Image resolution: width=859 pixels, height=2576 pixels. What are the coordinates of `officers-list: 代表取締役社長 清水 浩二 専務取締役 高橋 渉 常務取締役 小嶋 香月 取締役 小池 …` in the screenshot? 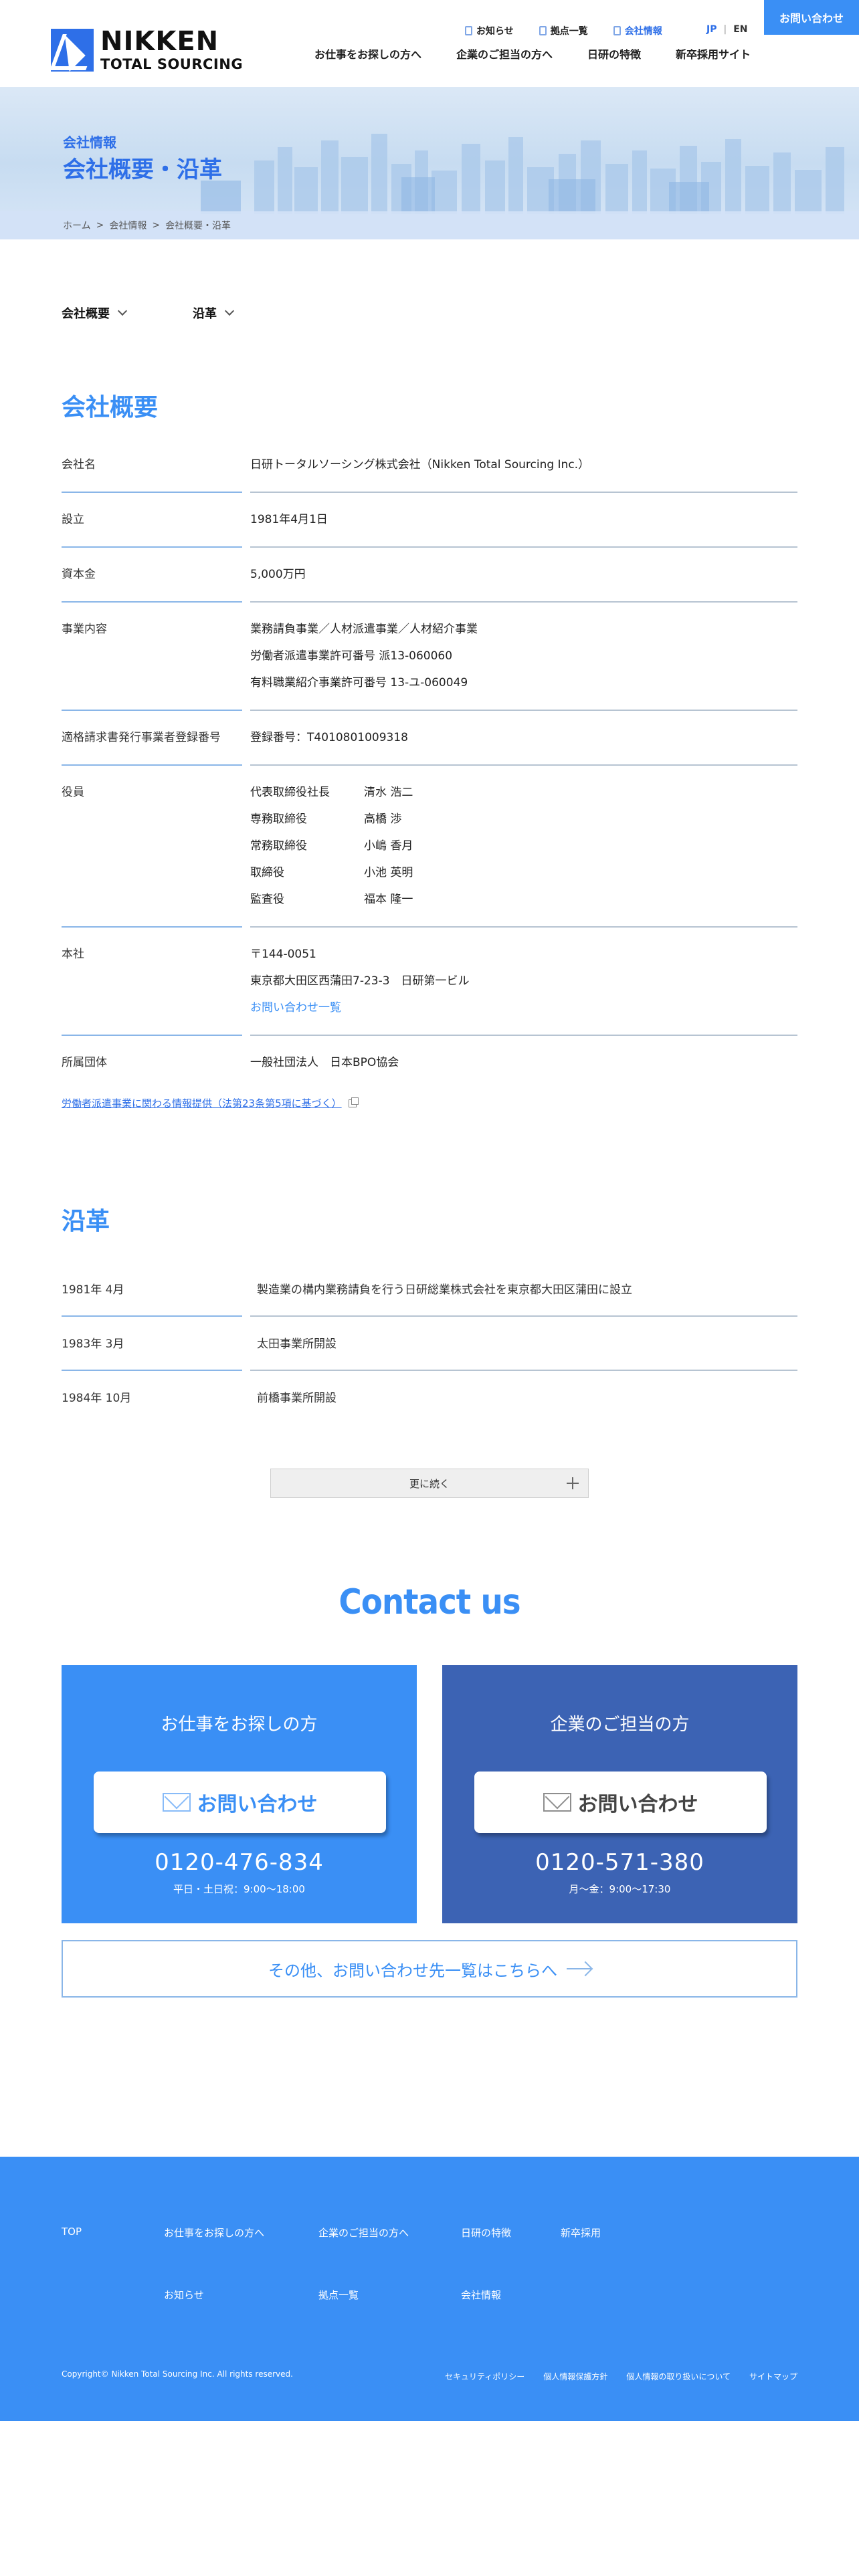 It's located at (523, 847).